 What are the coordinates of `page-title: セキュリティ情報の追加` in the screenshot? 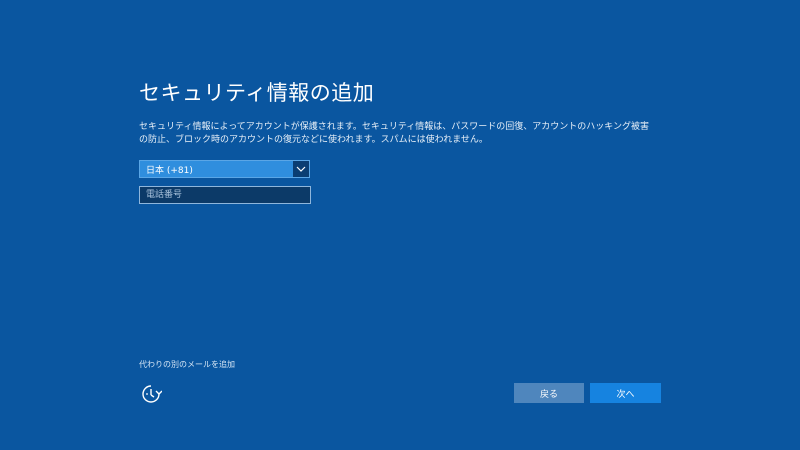 It's located at (257, 93).